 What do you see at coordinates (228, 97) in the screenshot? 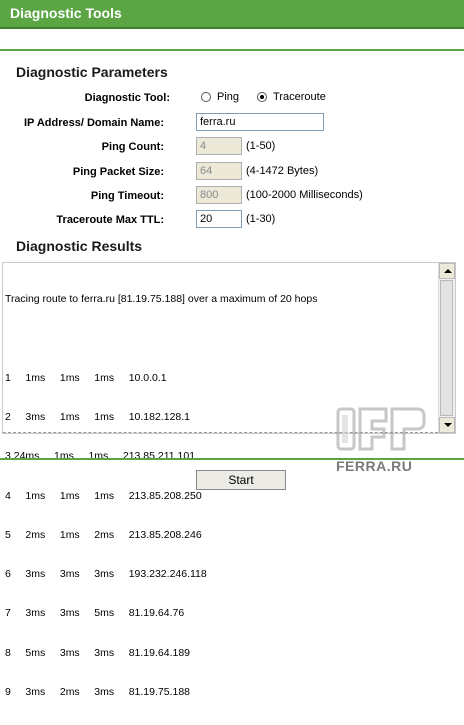
I see `ping-radio-label: Ping` at bounding box center [228, 97].